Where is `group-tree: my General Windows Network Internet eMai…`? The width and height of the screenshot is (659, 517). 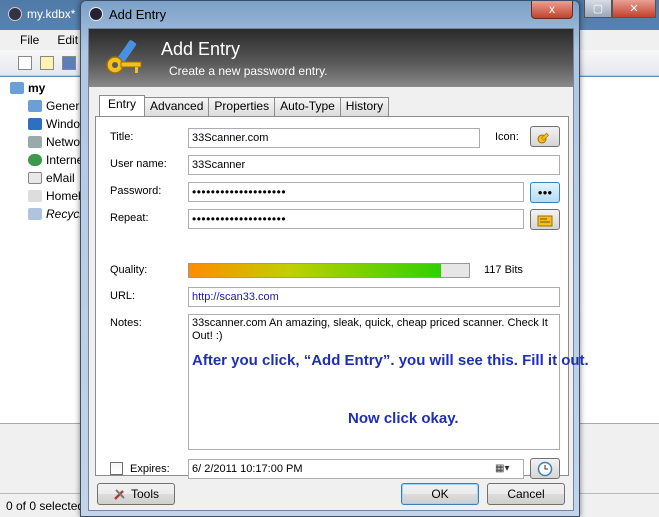
group-tree: my General Windows Network Internet eMai… is located at coordinates (60, 250).